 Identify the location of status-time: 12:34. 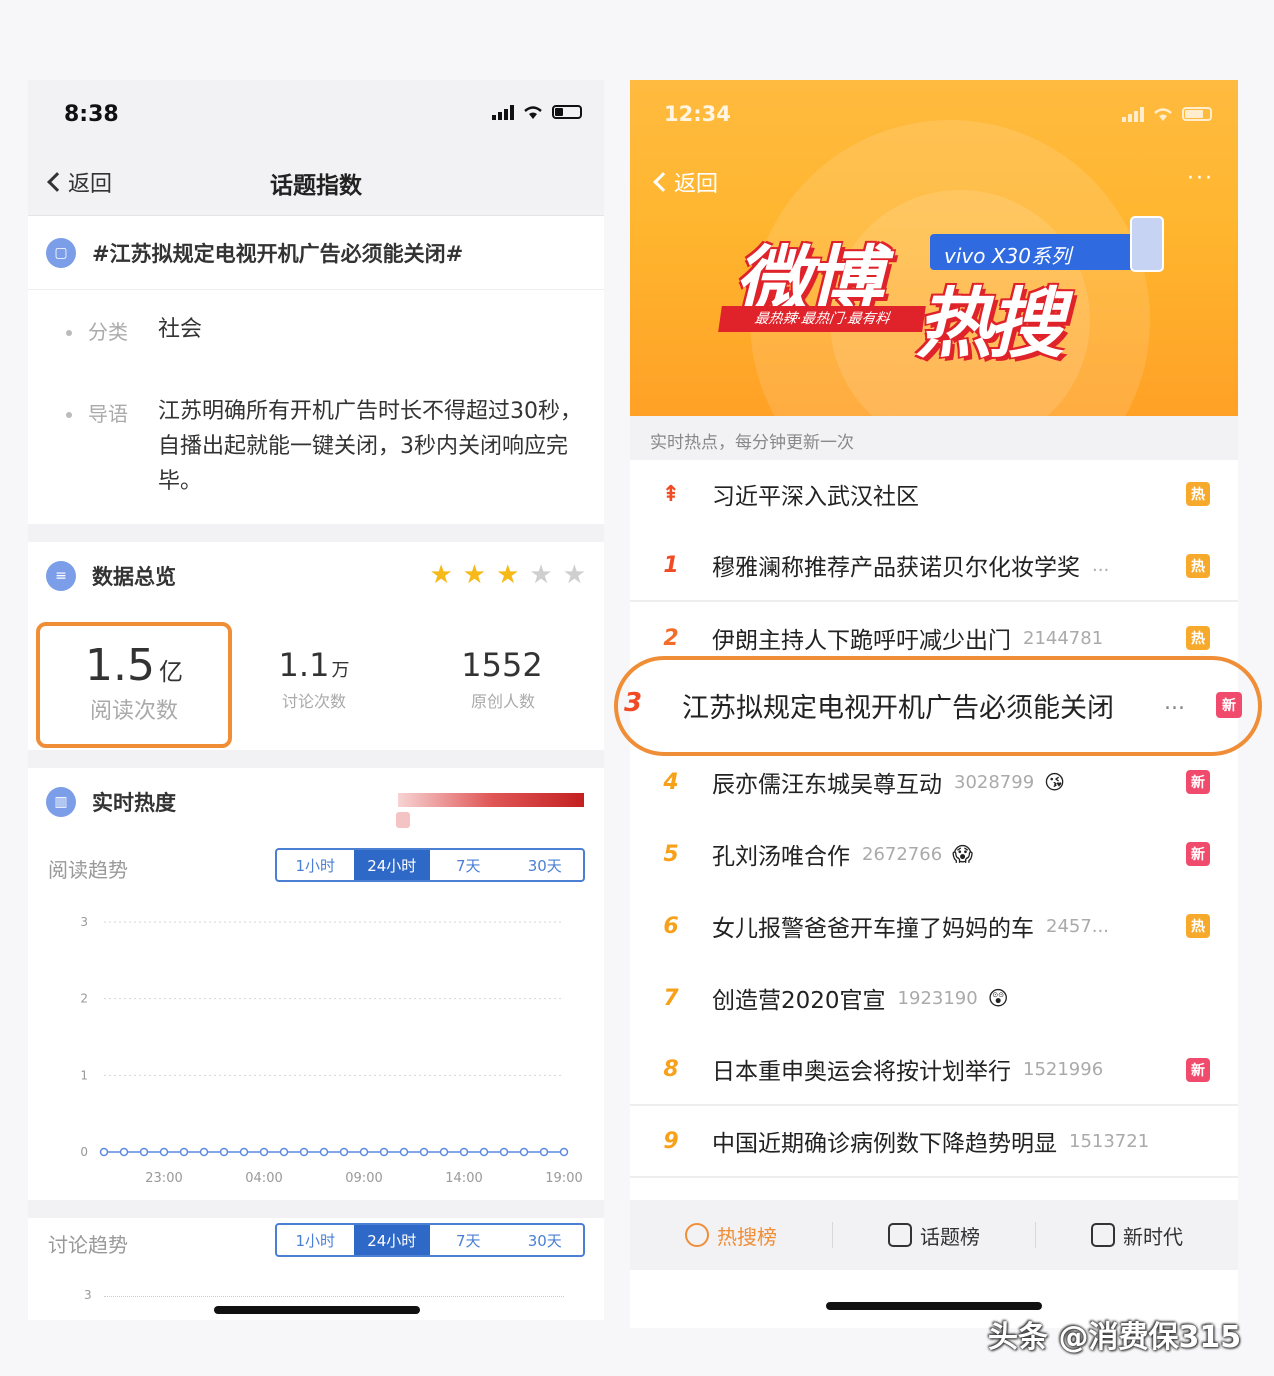
(697, 114).